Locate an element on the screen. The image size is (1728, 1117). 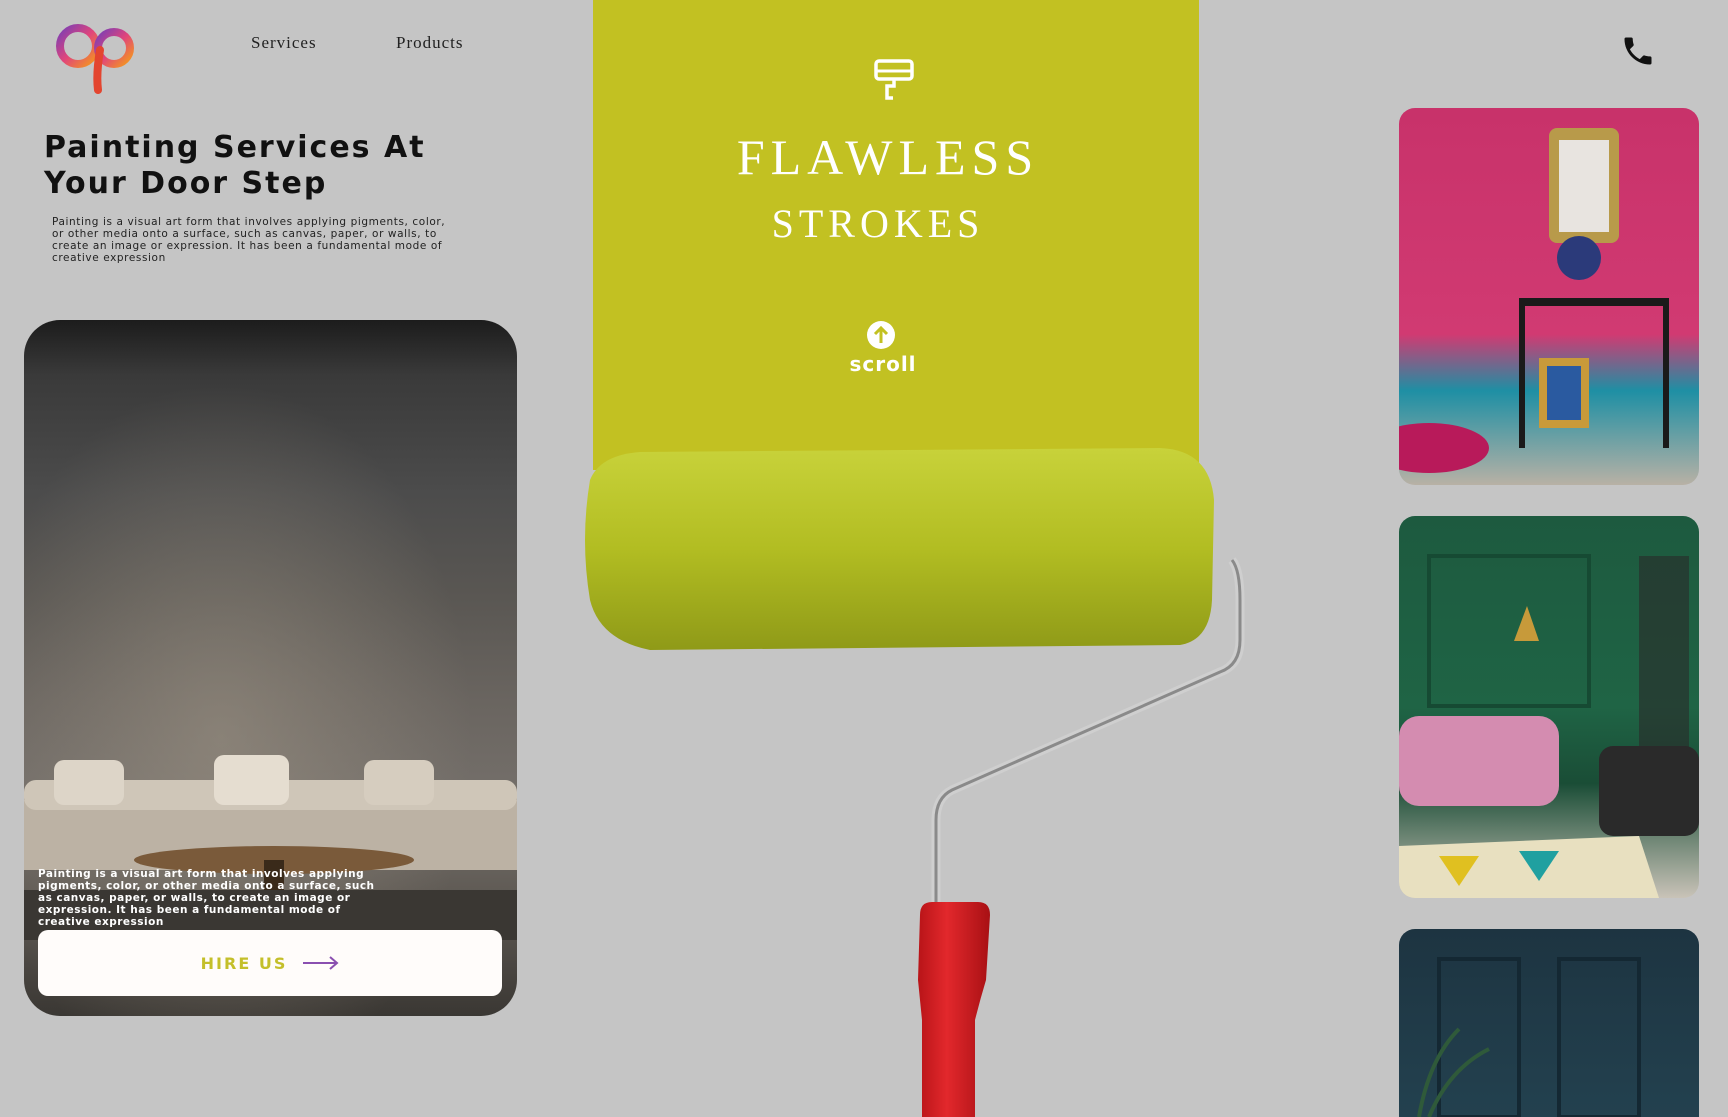
phone-icon is located at coordinates (1638, 51).